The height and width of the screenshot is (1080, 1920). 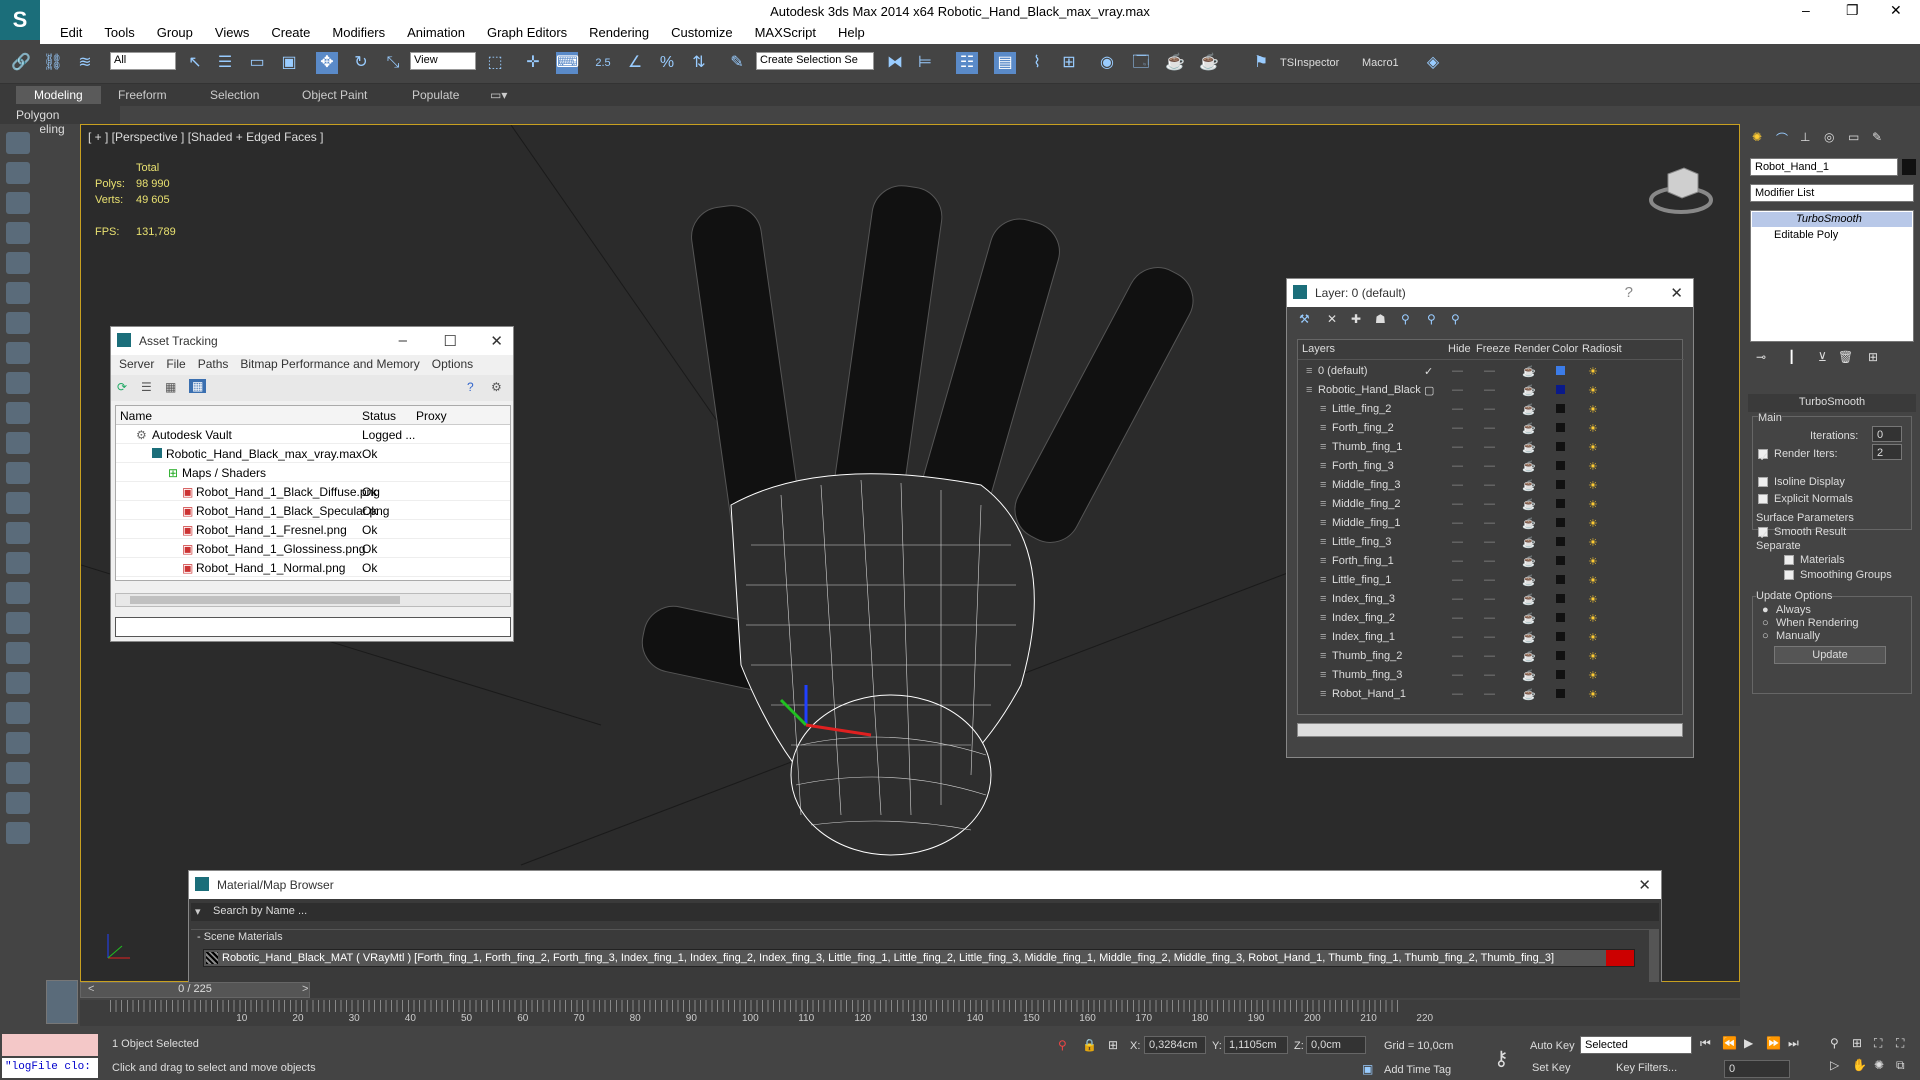 What do you see at coordinates (1069, 63) in the screenshot?
I see `schematic-view-icon: ⊞` at bounding box center [1069, 63].